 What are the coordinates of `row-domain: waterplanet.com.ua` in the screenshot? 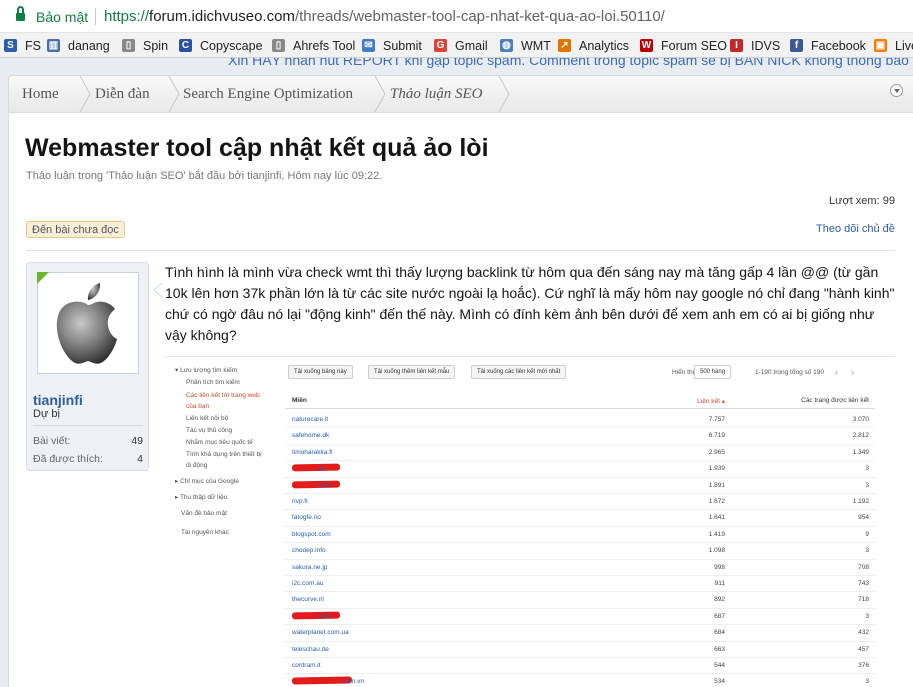 It's located at (320, 632).